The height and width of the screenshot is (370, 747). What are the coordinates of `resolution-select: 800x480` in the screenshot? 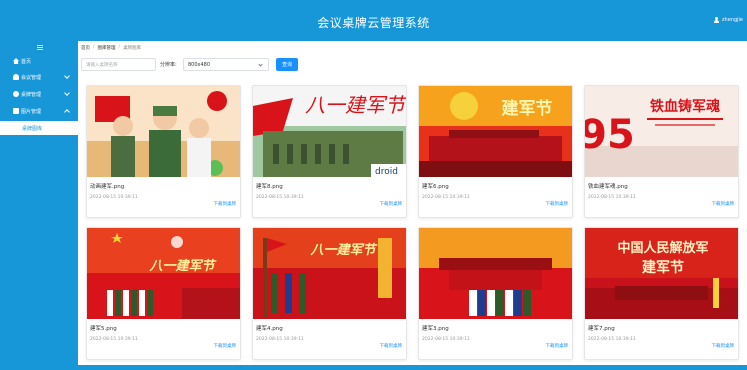 It's located at (226, 64).